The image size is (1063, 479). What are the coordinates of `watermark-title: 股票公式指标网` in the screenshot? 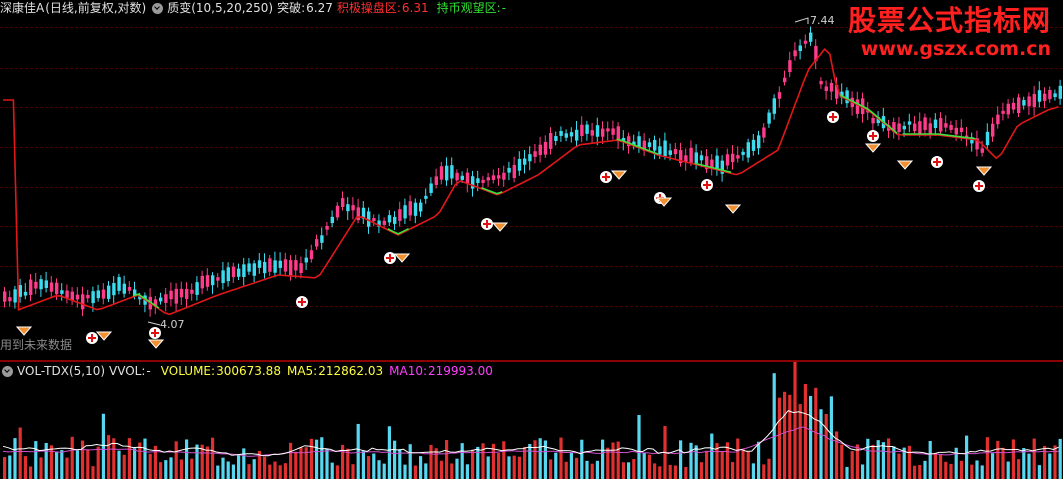 It's located at (949, 20).